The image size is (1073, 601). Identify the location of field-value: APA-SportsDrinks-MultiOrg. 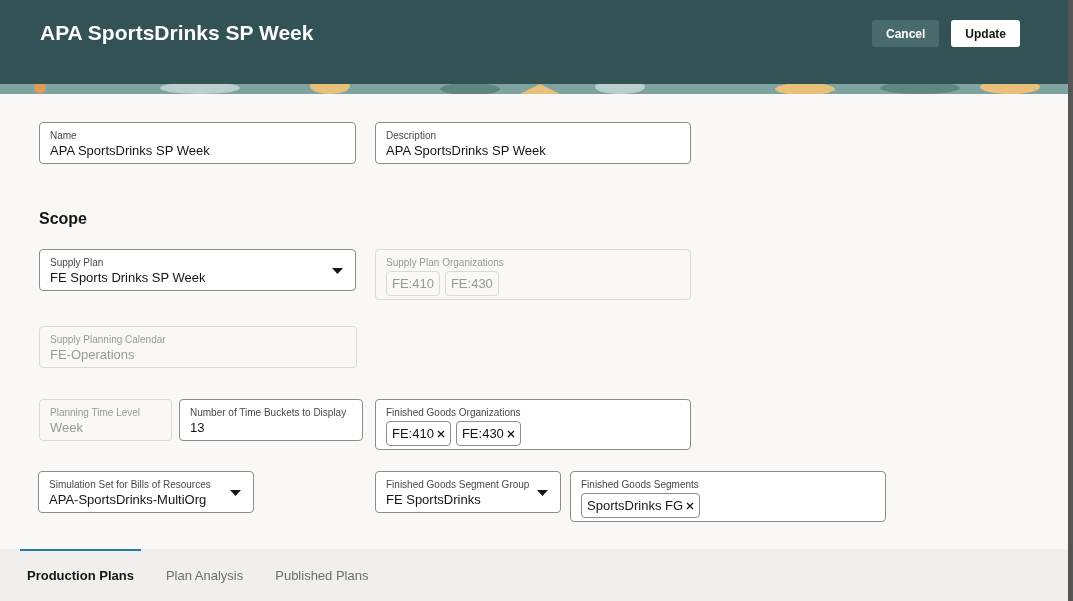
(128, 499).